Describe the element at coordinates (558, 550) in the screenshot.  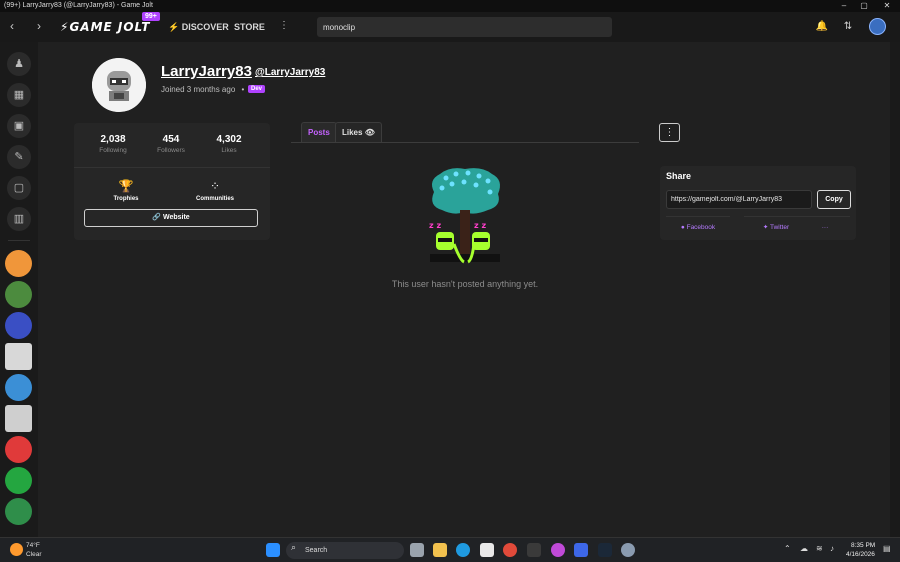
I see `app-icon` at that location.